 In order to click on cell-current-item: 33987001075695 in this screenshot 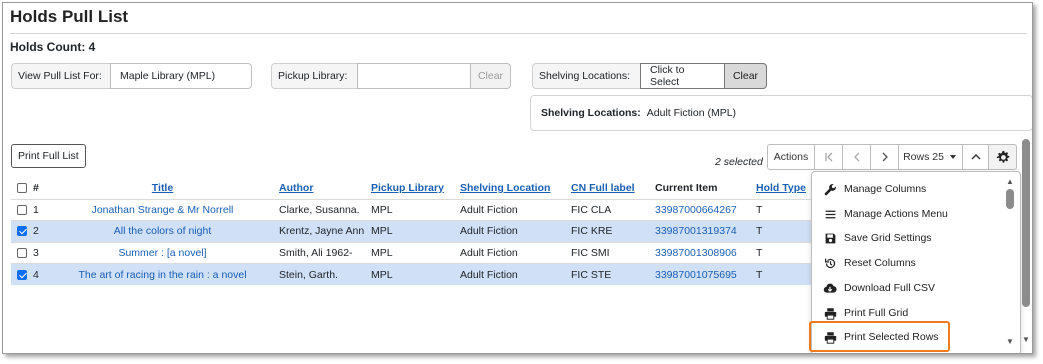, I will do `click(705, 274)`.